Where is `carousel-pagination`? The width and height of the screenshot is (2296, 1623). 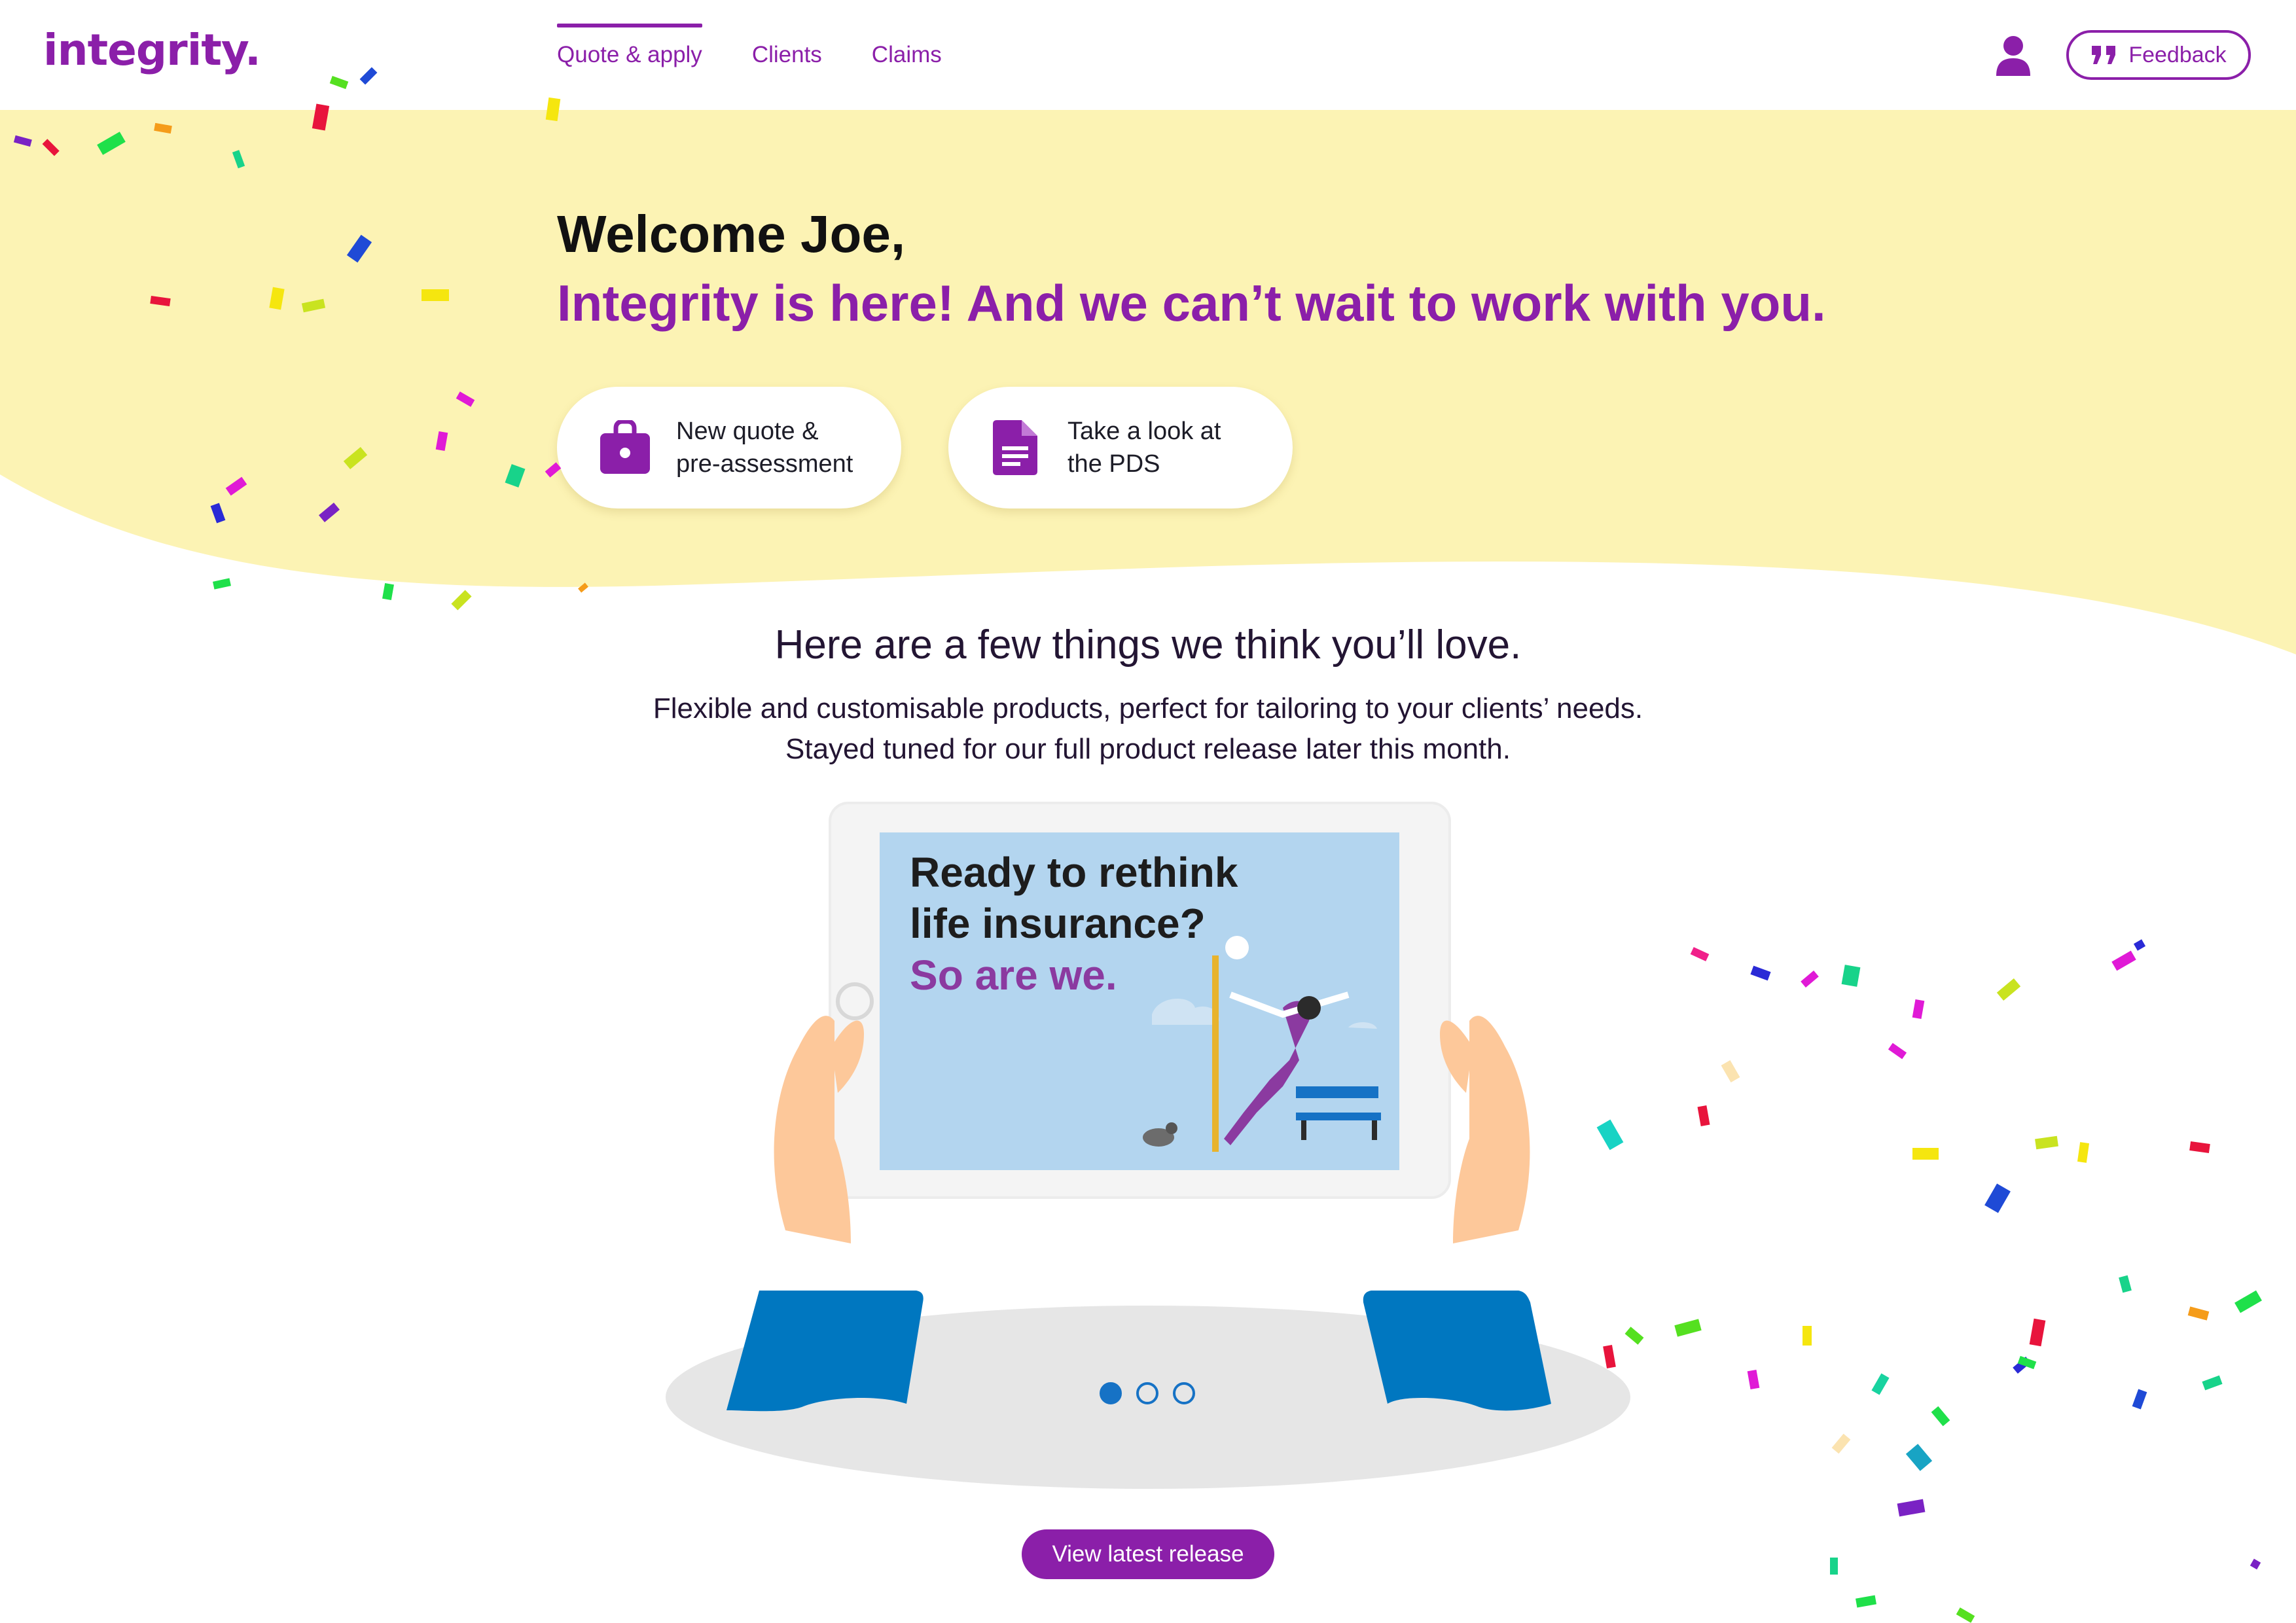
carousel-pagination is located at coordinates (1147, 1393).